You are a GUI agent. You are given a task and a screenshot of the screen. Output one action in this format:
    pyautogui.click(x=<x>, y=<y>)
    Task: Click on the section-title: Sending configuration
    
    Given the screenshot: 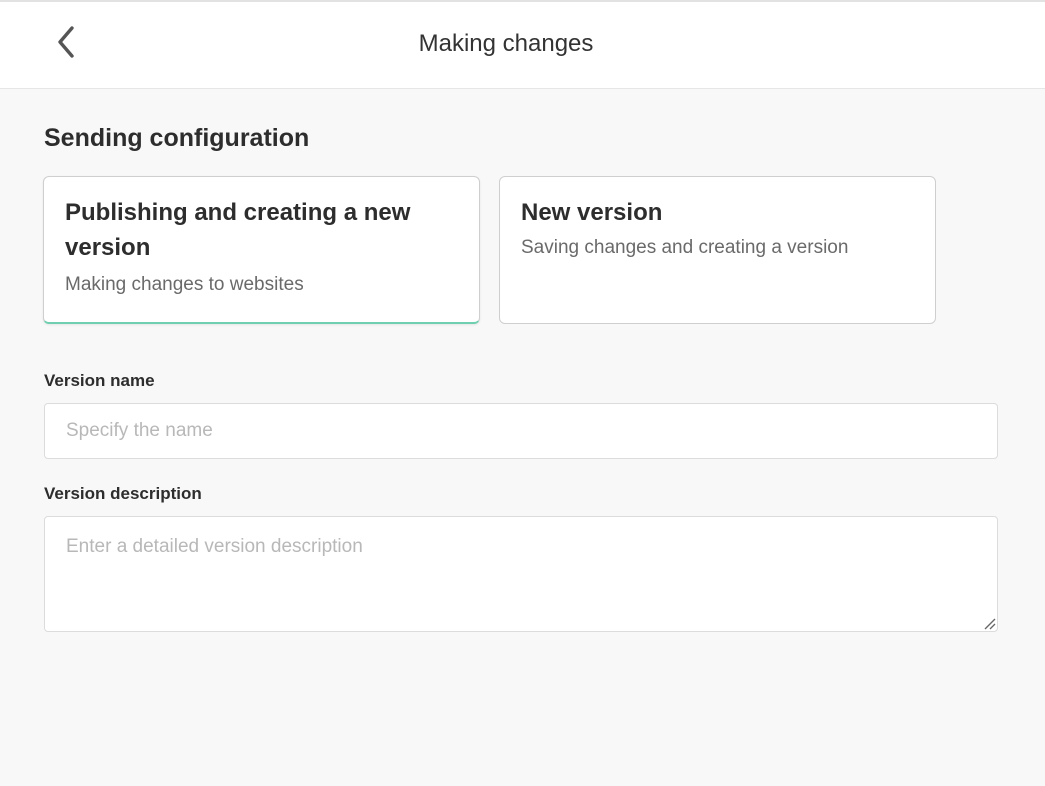 What is the action you would take?
    pyautogui.click(x=177, y=138)
    